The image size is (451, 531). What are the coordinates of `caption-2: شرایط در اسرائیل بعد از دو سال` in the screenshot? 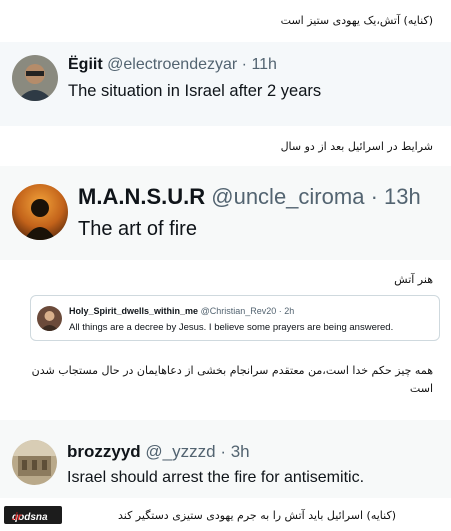 It's located at (356, 146).